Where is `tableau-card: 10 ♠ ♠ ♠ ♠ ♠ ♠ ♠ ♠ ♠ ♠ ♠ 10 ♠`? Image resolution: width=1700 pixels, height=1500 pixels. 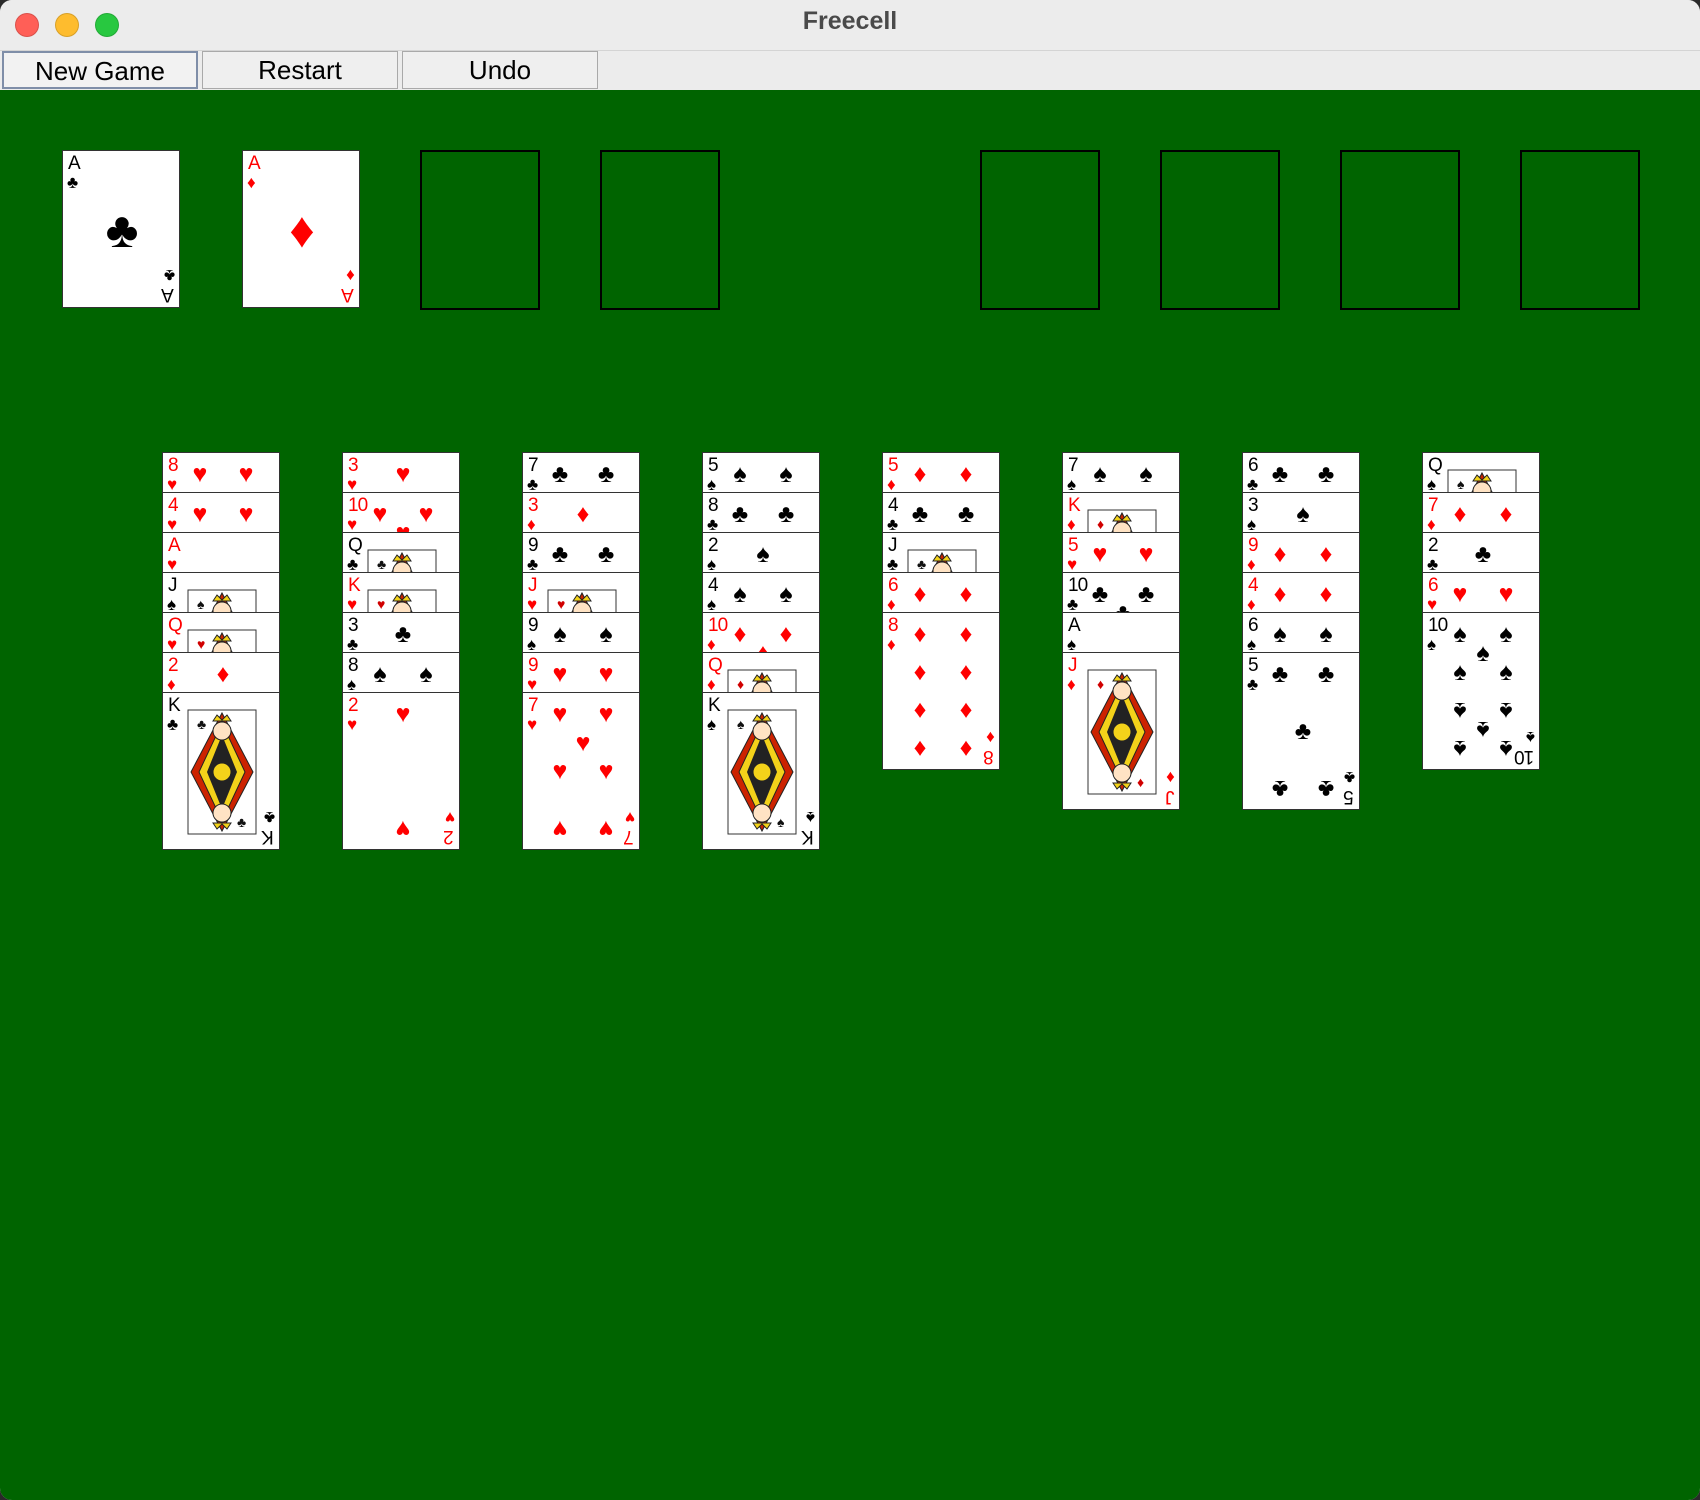
tableau-card: 10 ♠ ♠ ♠ ♠ ♠ ♠ ♠ ♠ ♠ ♠ ♠ 10 ♠ is located at coordinates (1481, 691).